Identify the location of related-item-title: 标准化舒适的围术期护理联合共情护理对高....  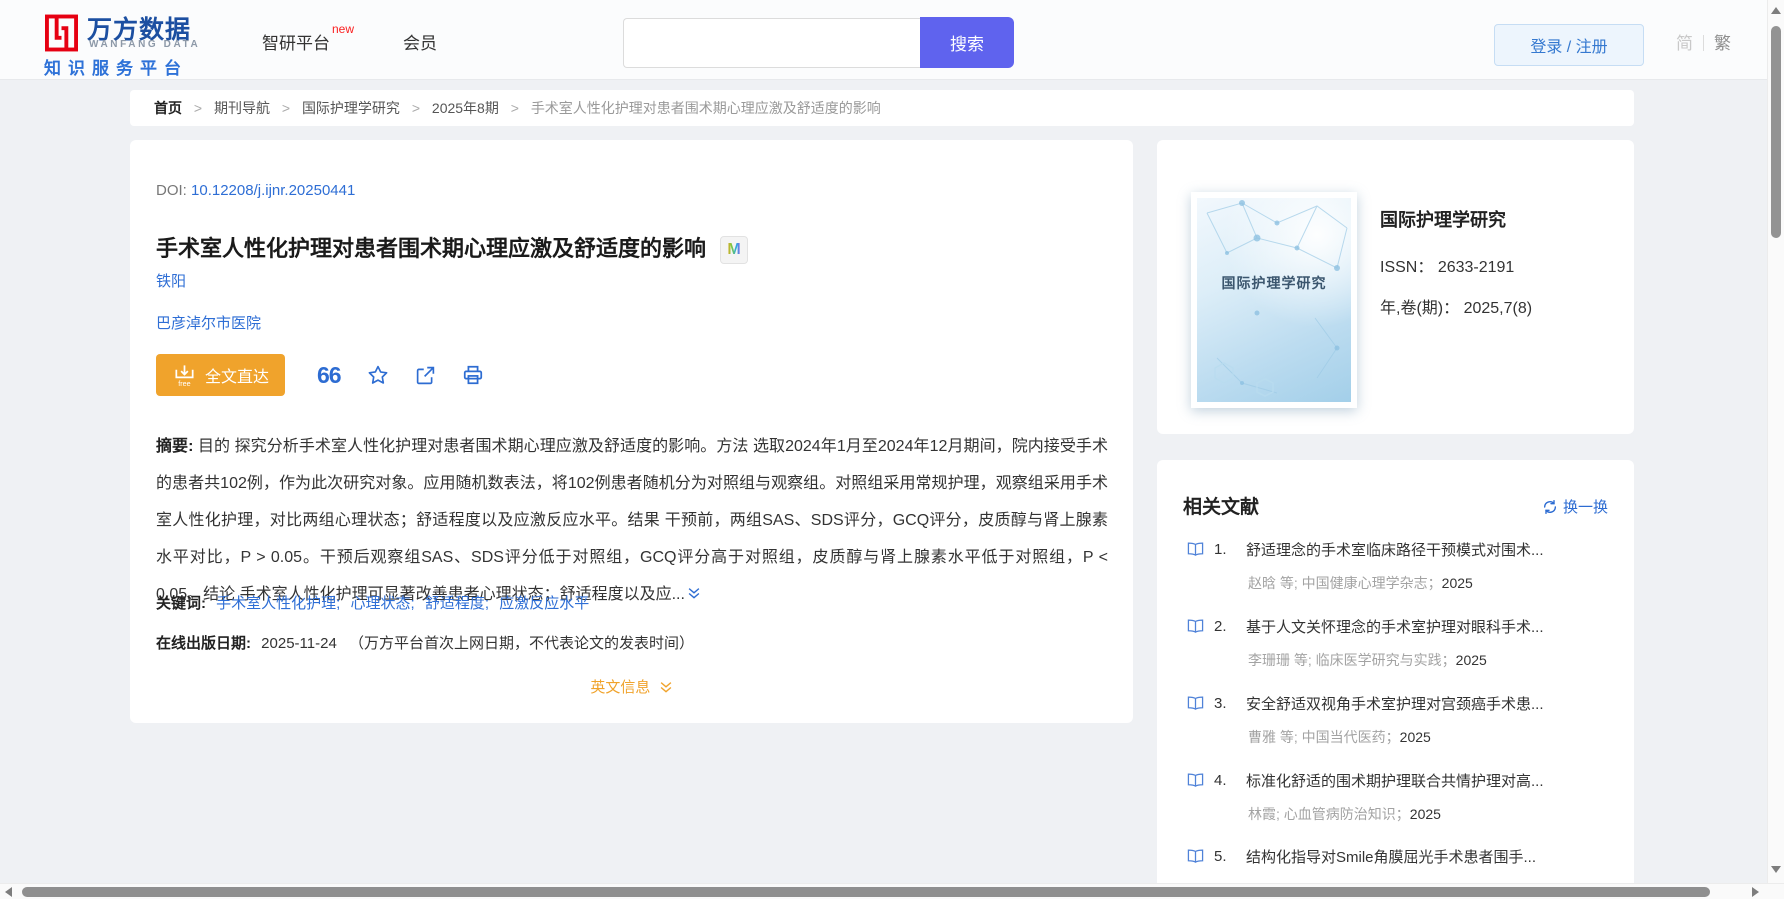
(1395, 780).